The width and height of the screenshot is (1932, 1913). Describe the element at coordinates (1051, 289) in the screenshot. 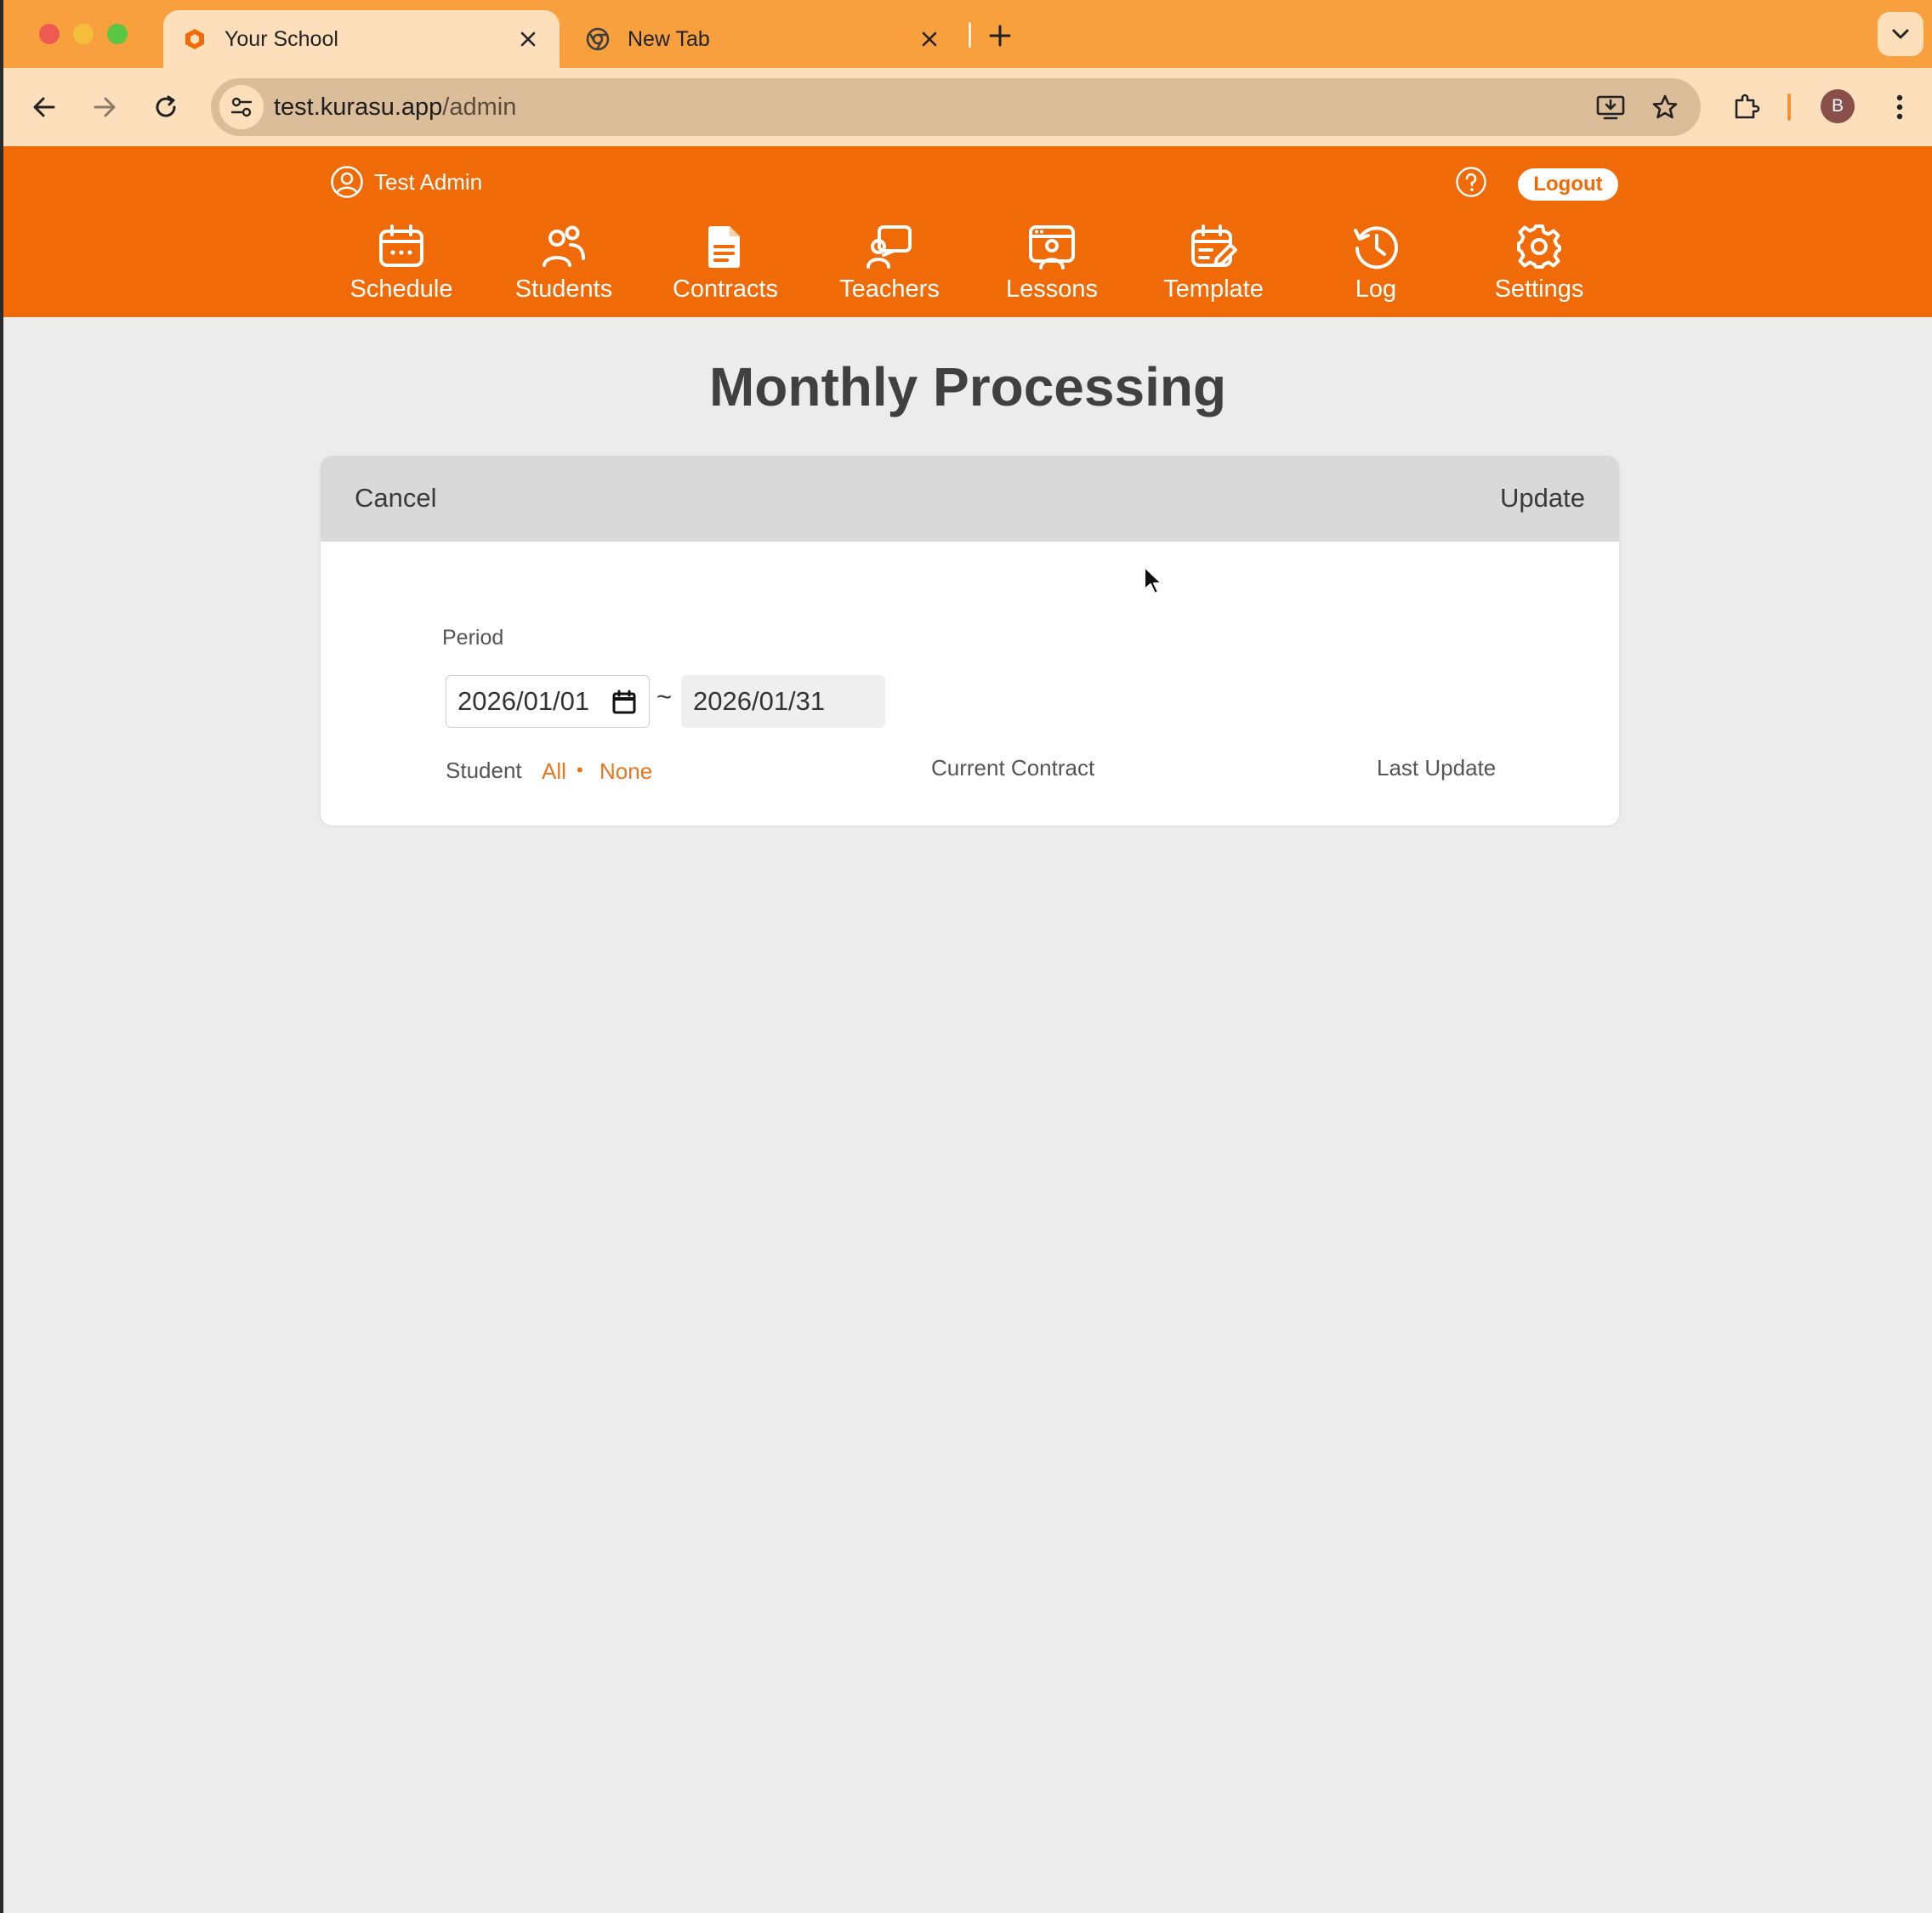

I see `nav-label: Lessons` at that location.